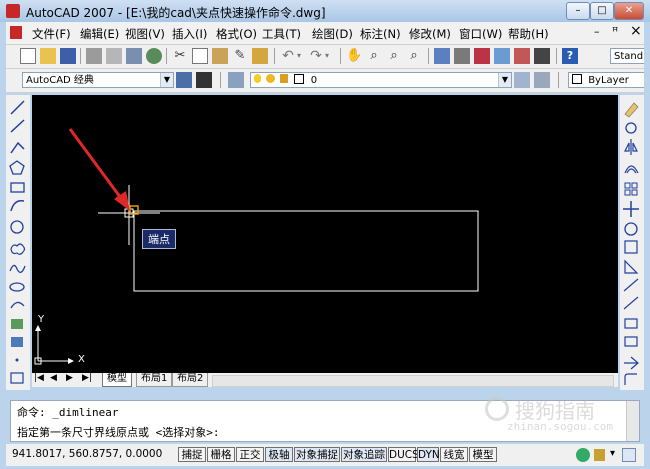  What do you see at coordinates (354, 56) in the screenshot?
I see `pan-icon: ✋` at bounding box center [354, 56].